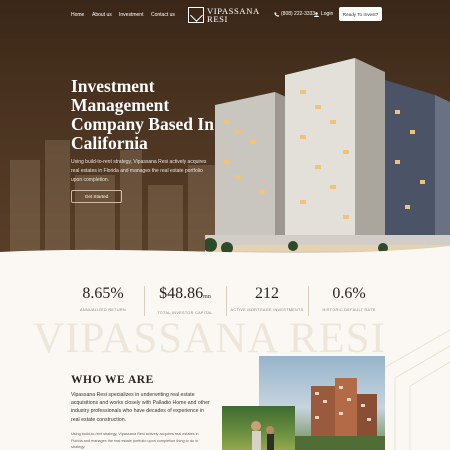  I want to click on phone-icon, so click(276, 14).